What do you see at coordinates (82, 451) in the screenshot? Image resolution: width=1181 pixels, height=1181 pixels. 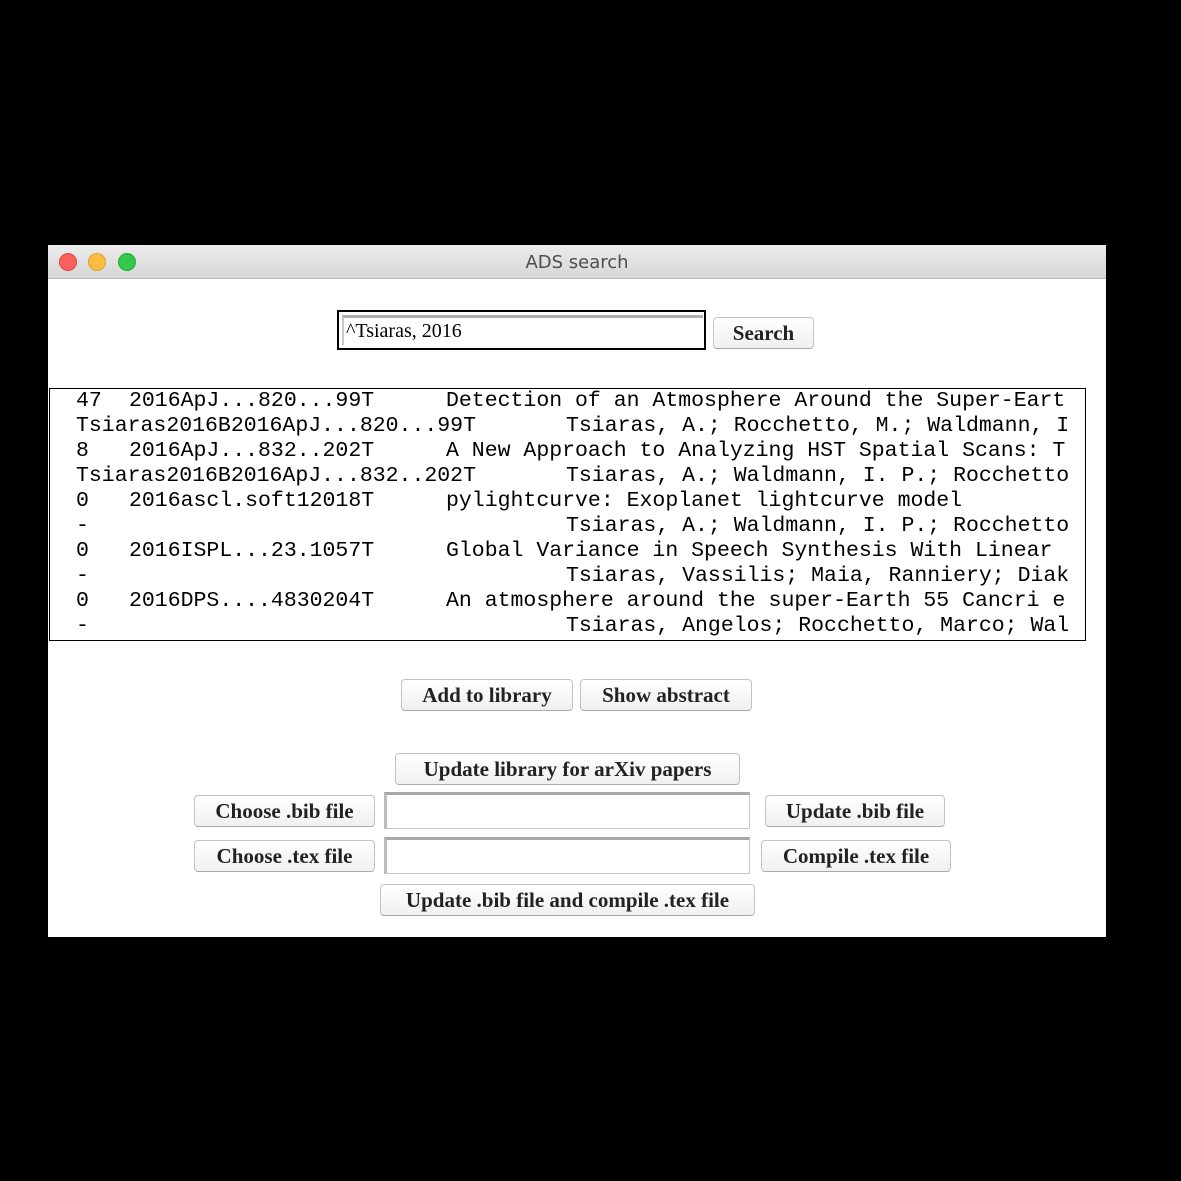 I see `citation-count: 8` at bounding box center [82, 451].